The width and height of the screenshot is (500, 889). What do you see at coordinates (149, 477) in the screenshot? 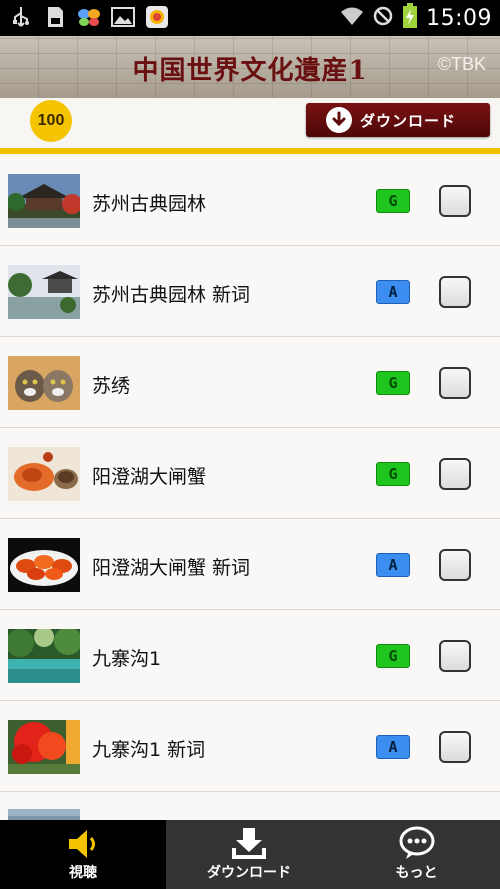
I see `item-label: 阳澄湖大闸蟹` at bounding box center [149, 477].